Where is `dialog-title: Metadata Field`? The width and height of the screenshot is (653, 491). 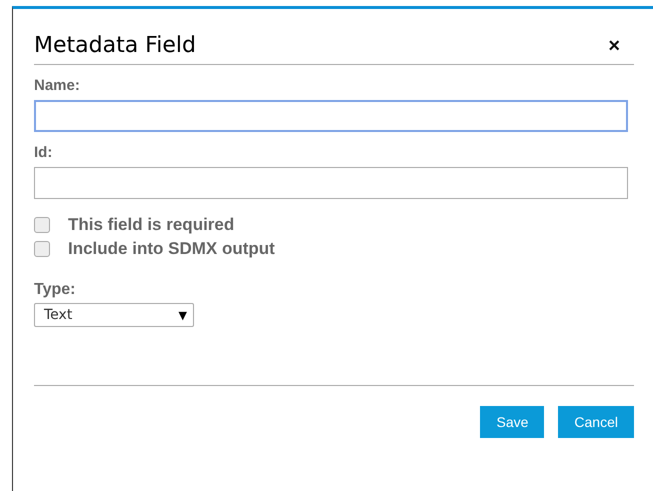 dialog-title: Metadata Field is located at coordinates (115, 45).